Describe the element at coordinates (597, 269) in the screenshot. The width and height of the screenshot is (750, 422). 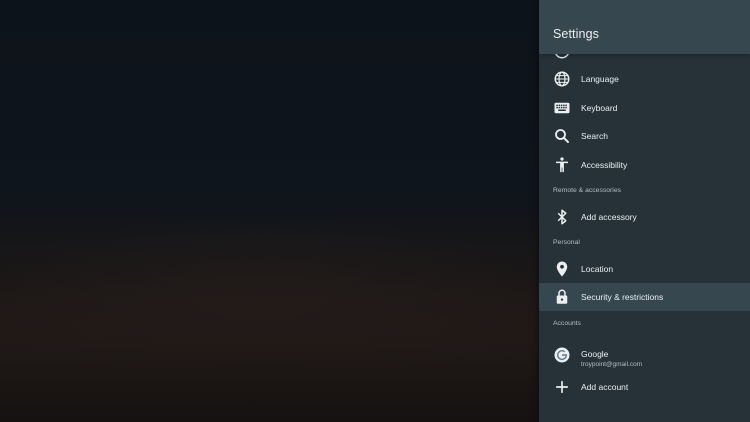
I see `settings-item-label: Location` at that location.